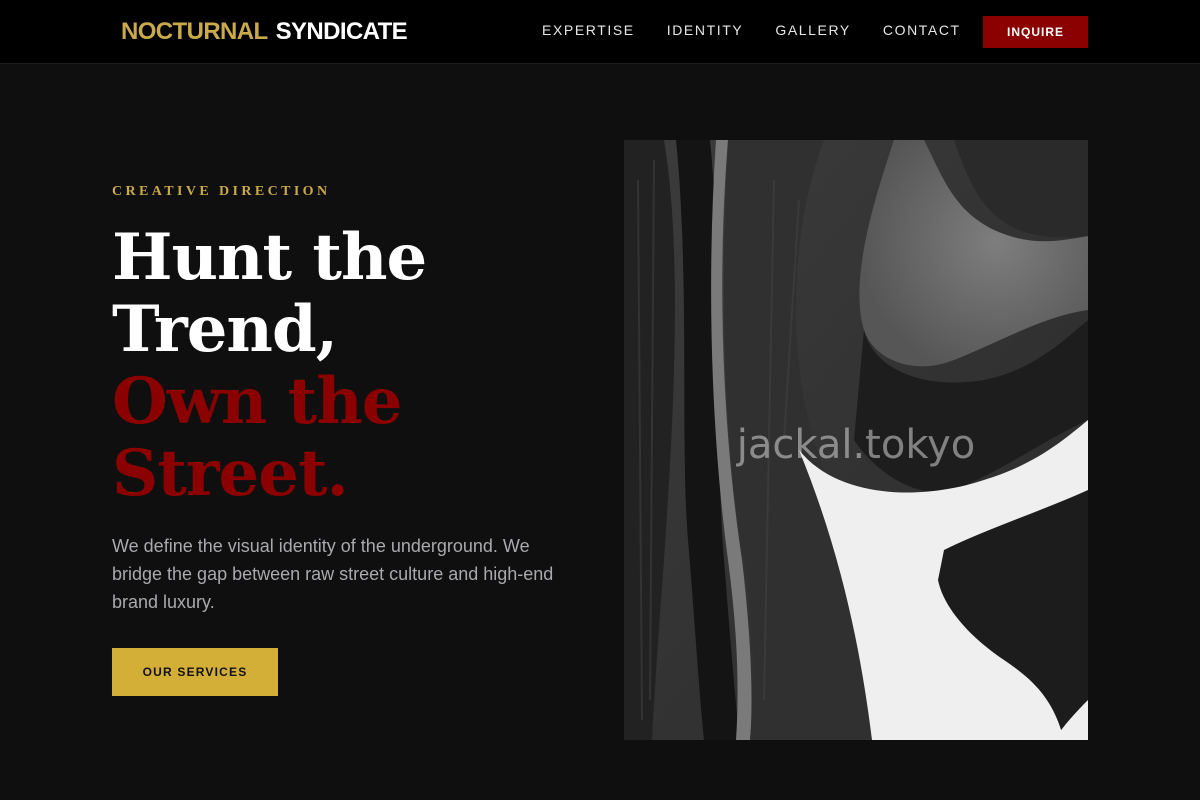 The image size is (1200, 800). I want to click on hero-headline: Hunt the Trend, Own the Street., so click(269, 365).